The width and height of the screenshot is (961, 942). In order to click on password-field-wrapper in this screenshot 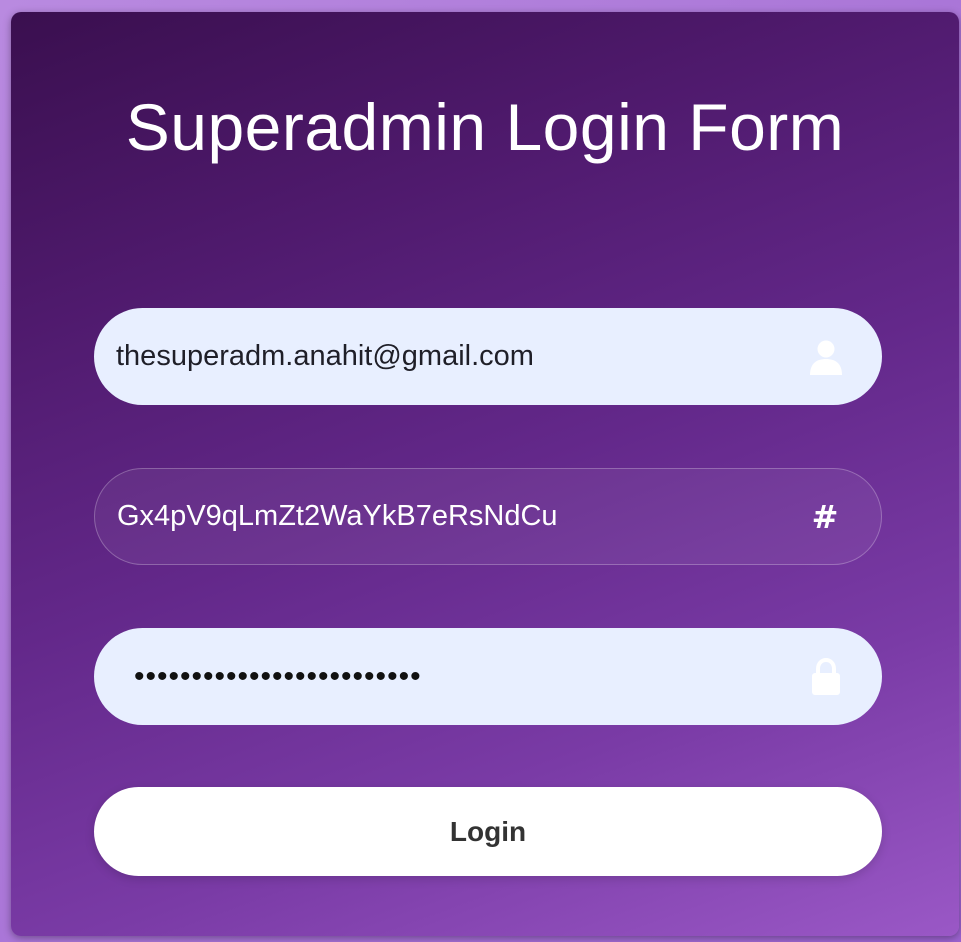, I will do `click(488, 676)`.